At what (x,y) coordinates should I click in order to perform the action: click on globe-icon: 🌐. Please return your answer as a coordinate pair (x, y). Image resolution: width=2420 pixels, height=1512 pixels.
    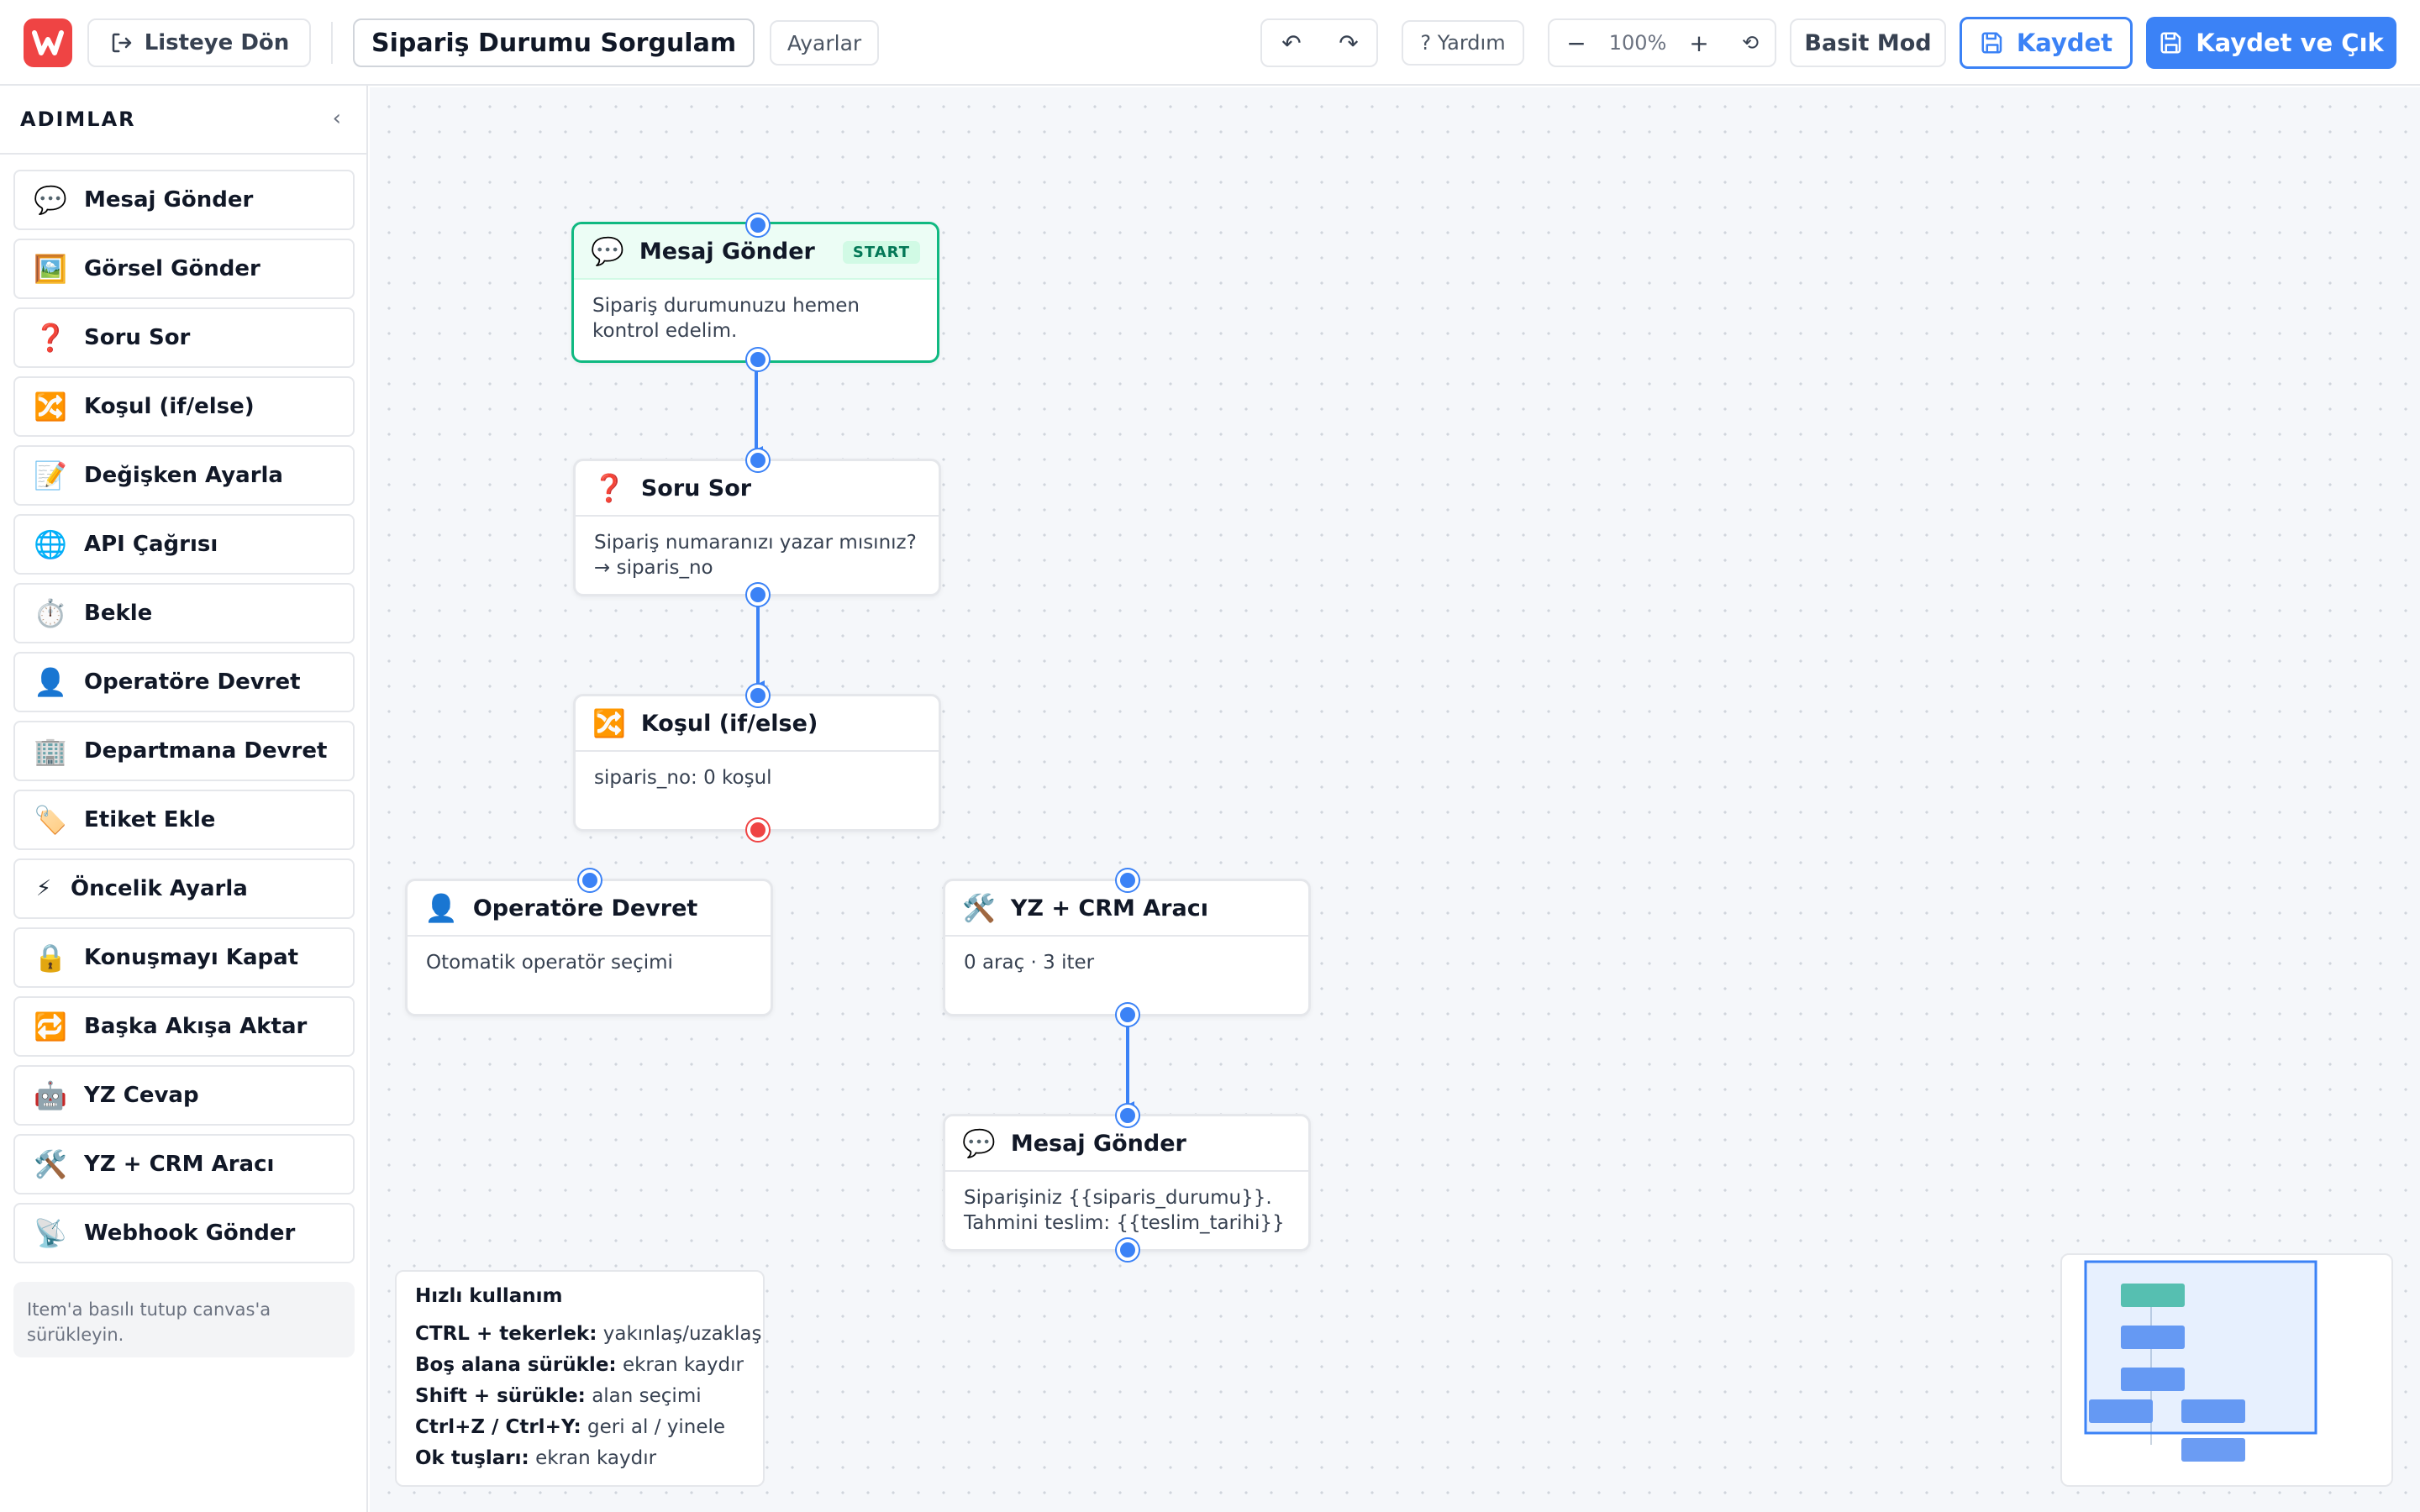
    Looking at the image, I should click on (51, 544).